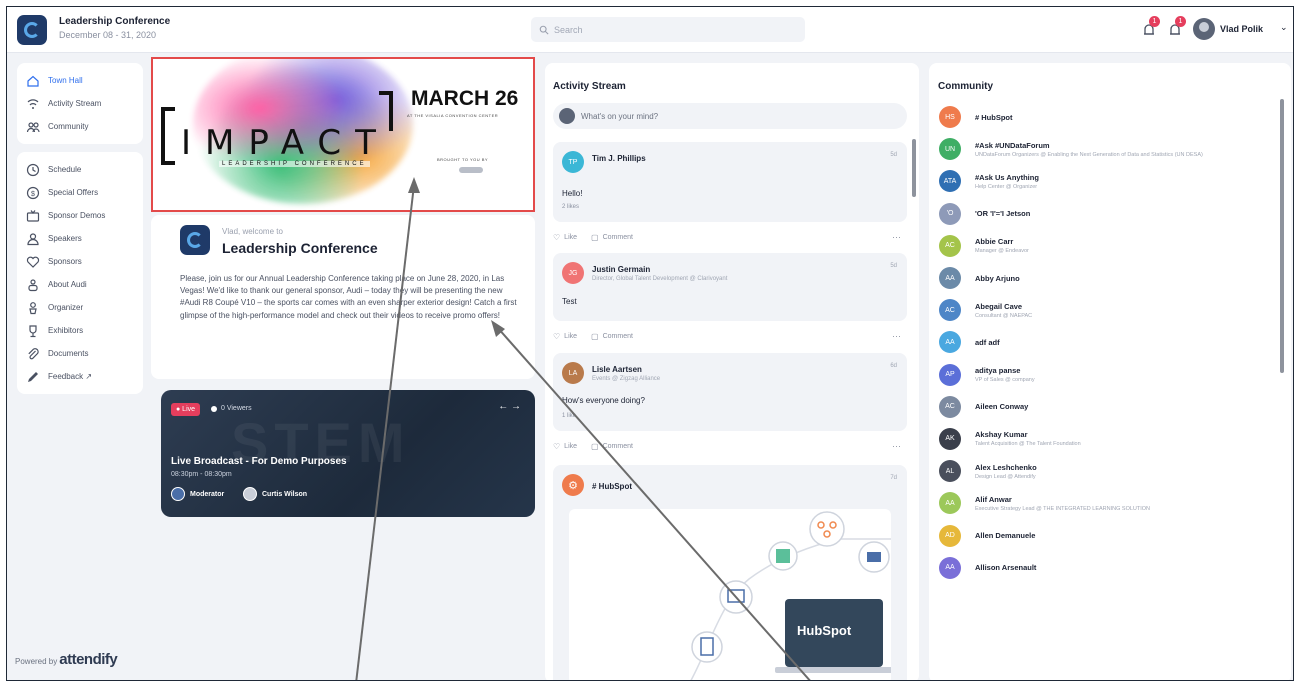 This screenshot has width=1298, height=685. Describe the element at coordinates (1149, 28) in the screenshot. I see `notifications-button: 1` at that location.